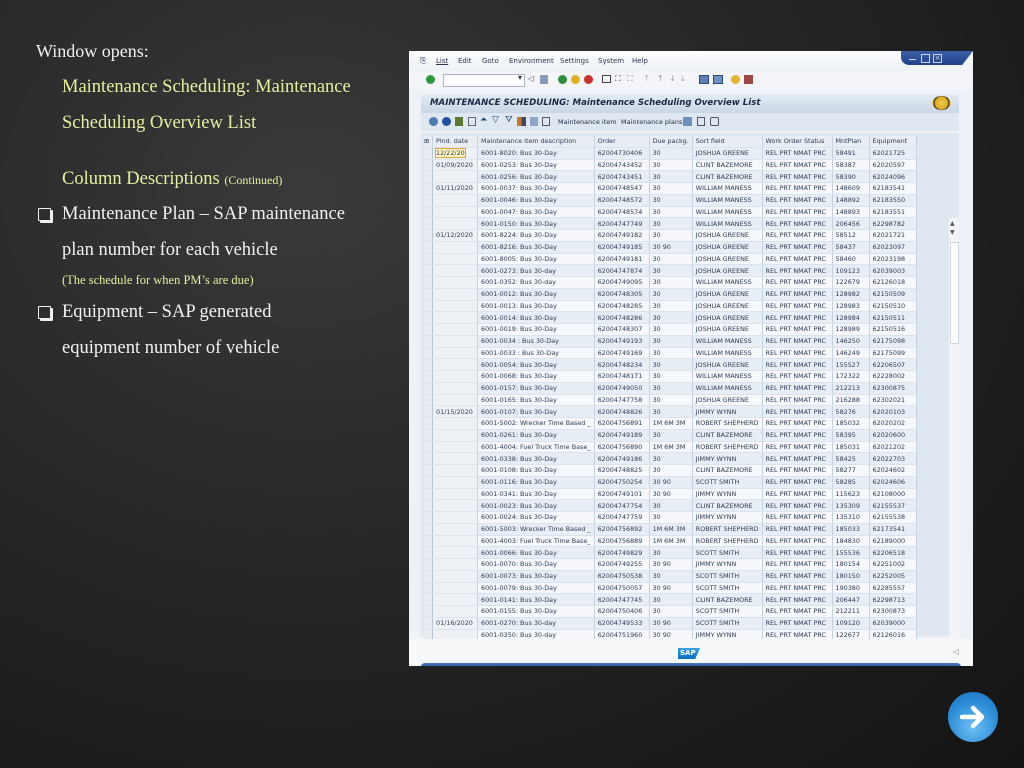  Describe the element at coordinates (430, 79) in the screenshot. I see `enter-check-icon` at that location.